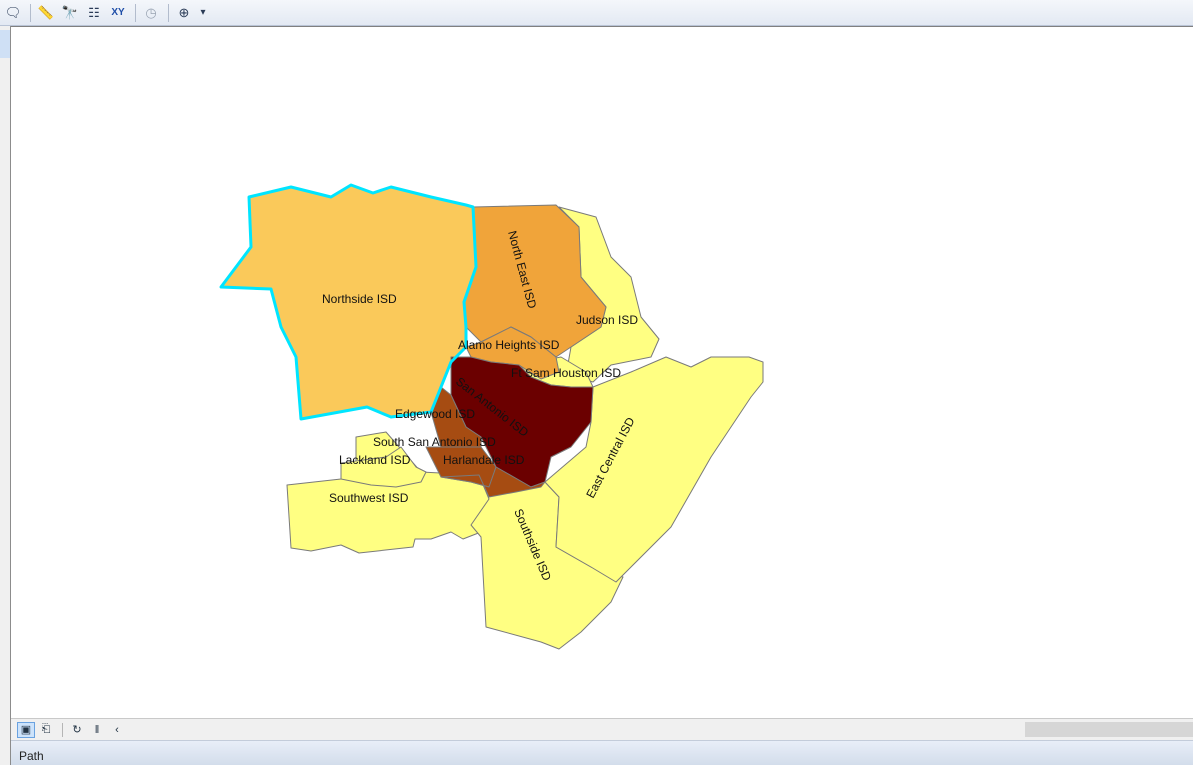 The width and height of the screenshot is (1193, 765). I want to click on label-judson-isd: Judson ISD, so click(607, 320).